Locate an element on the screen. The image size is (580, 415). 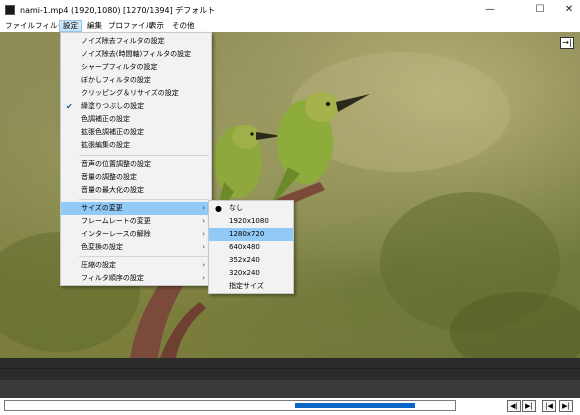
menu-item-label: ノイズ除去フィルタの設定 is located at coordinates (123, 41).